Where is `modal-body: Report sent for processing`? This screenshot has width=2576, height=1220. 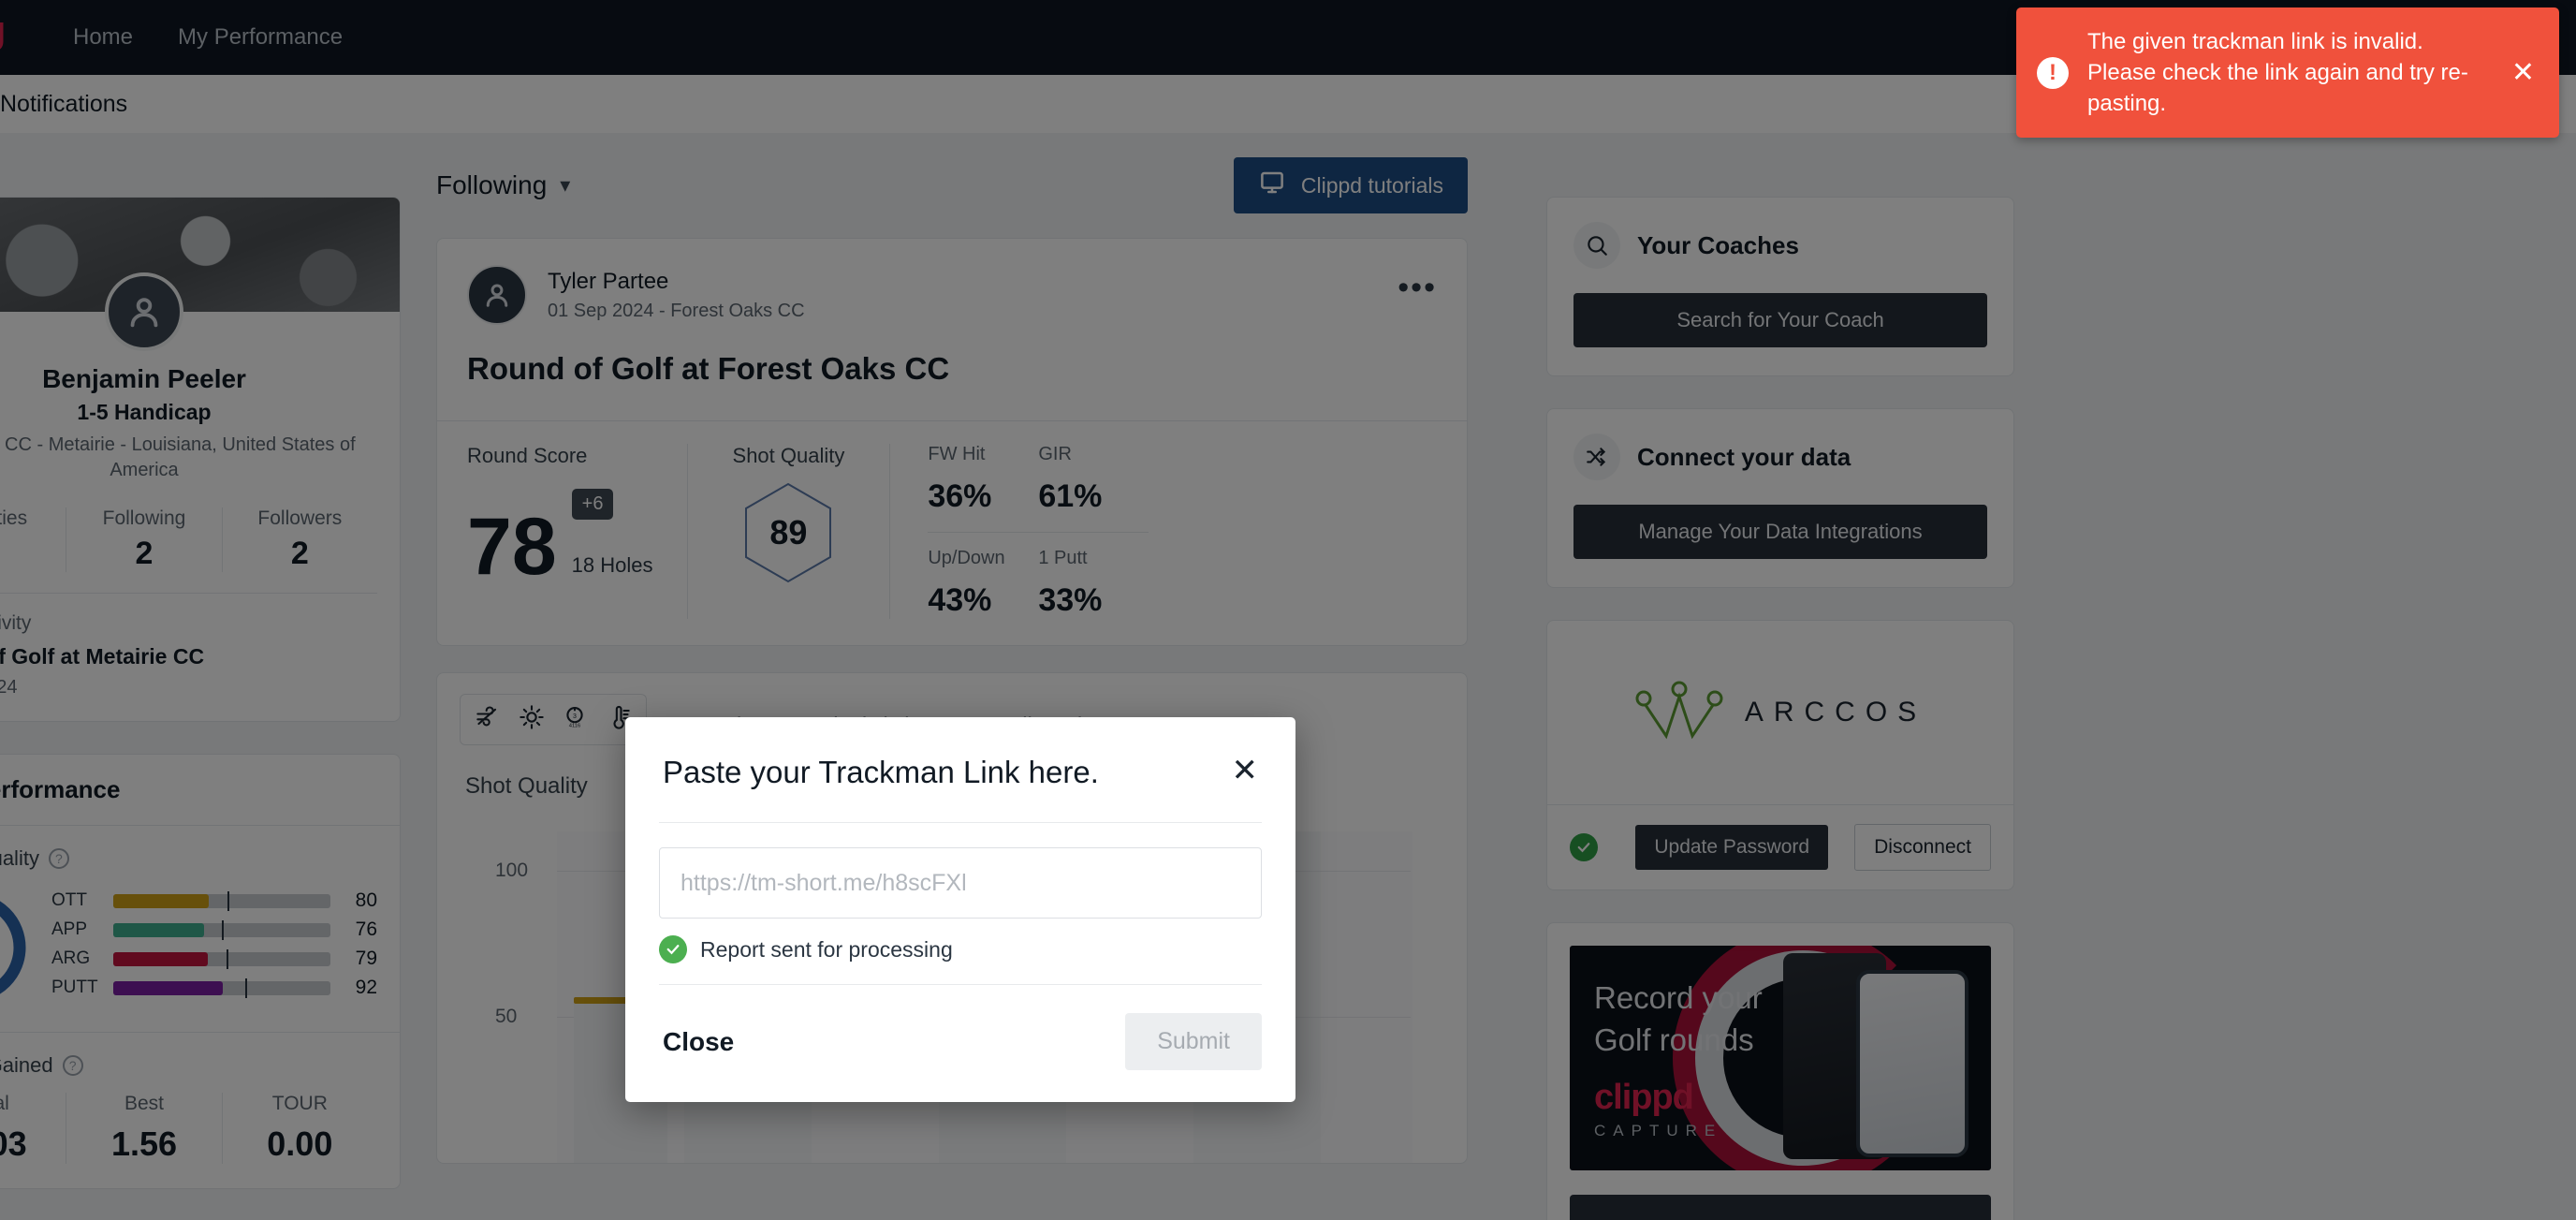 modal-body: Report sent for processing is located at coordinates (960, 903).